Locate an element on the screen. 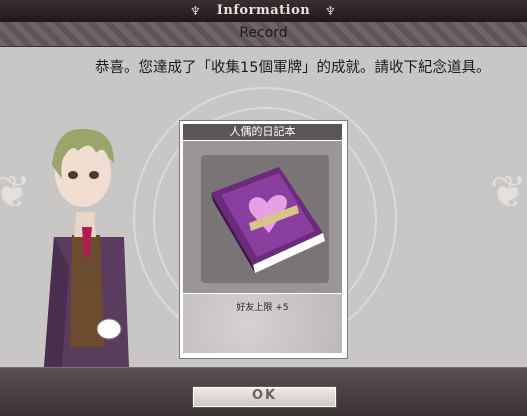 This screenshot has height=416, width=527. reward-description: 好友上限 +5 is located at coordinates (262, 308).